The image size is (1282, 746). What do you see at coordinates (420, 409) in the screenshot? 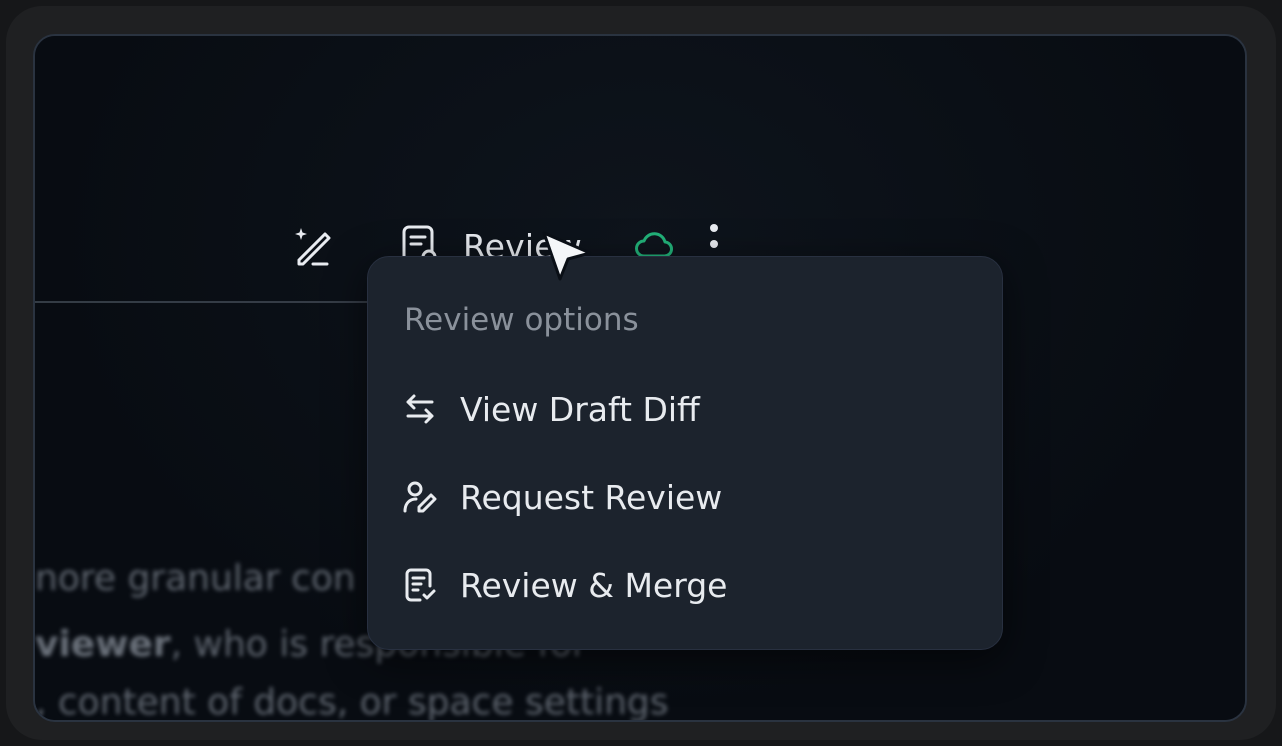
I see `swap-arrows-icon` at bounding box center [420, 409].